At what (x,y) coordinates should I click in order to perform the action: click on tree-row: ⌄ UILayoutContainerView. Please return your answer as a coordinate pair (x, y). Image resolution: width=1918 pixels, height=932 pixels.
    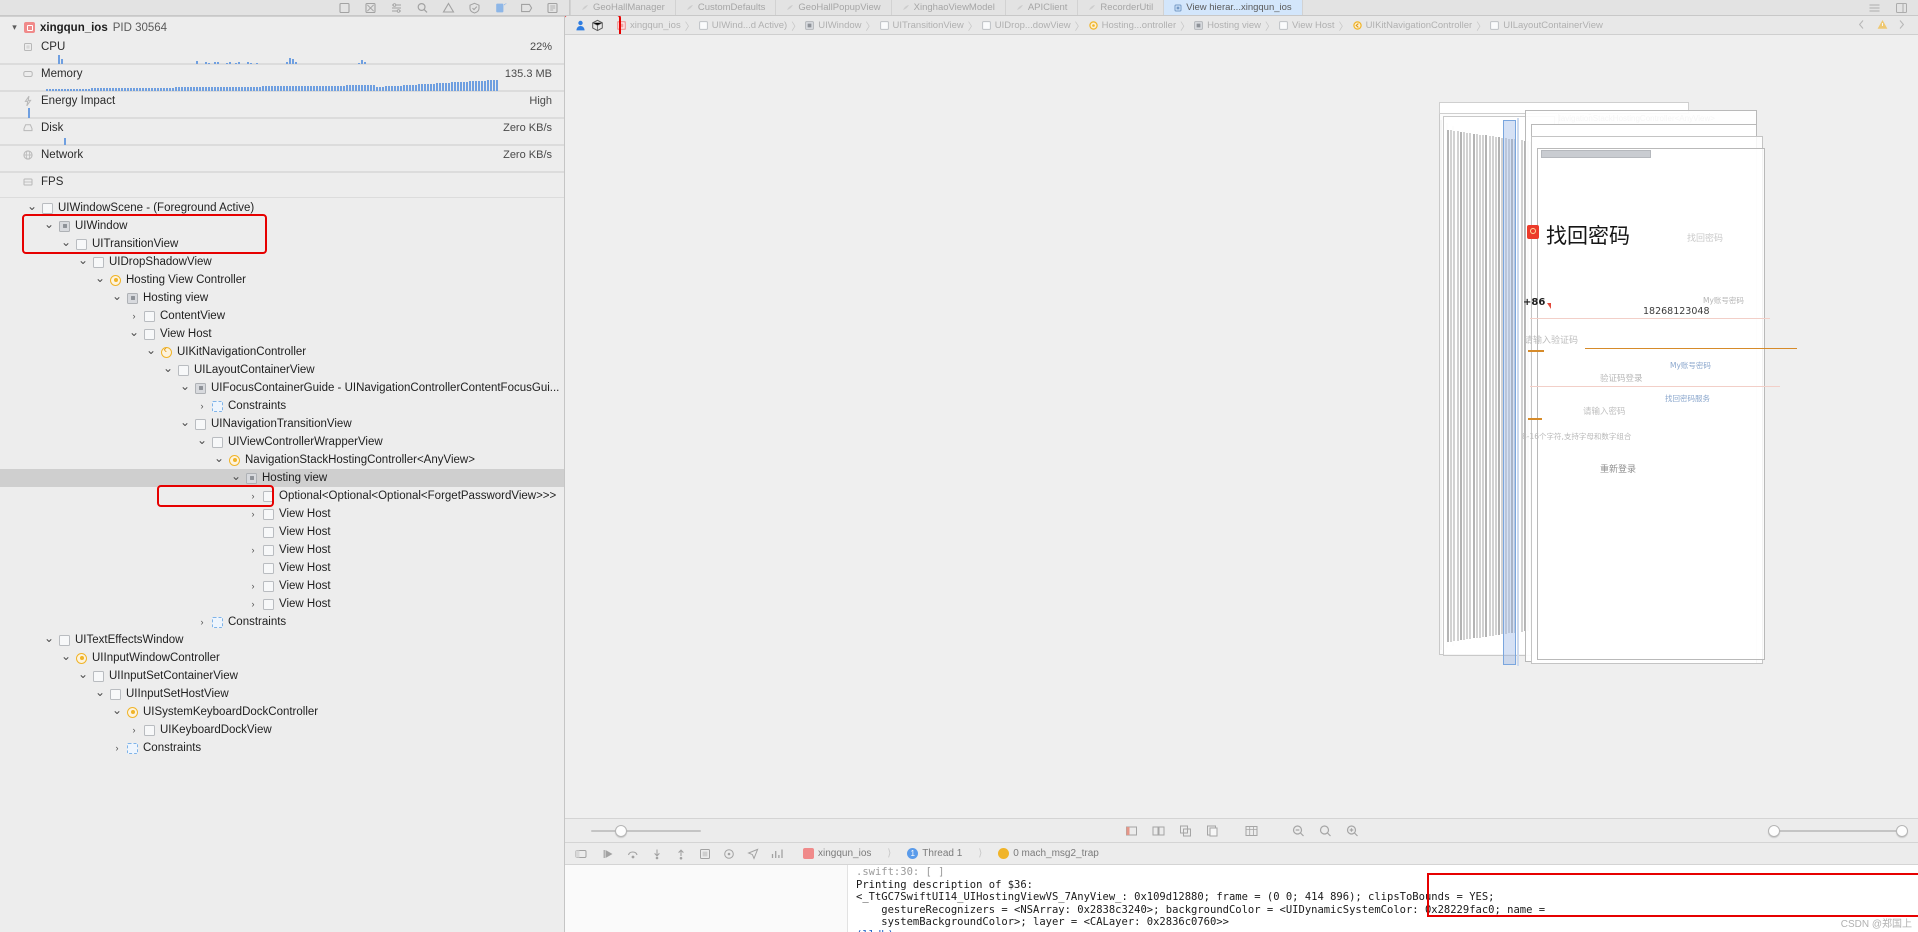
    Looking at the image, I should click on (282, 370).